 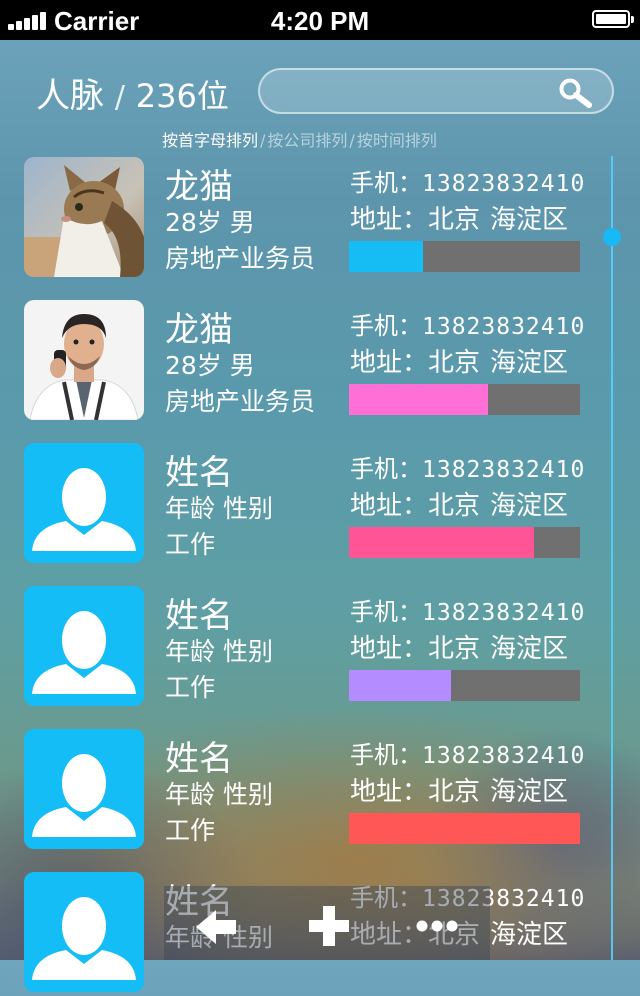 I want to click on status-bar: Carrier 4:20 PM, so click(x=320, y=20).